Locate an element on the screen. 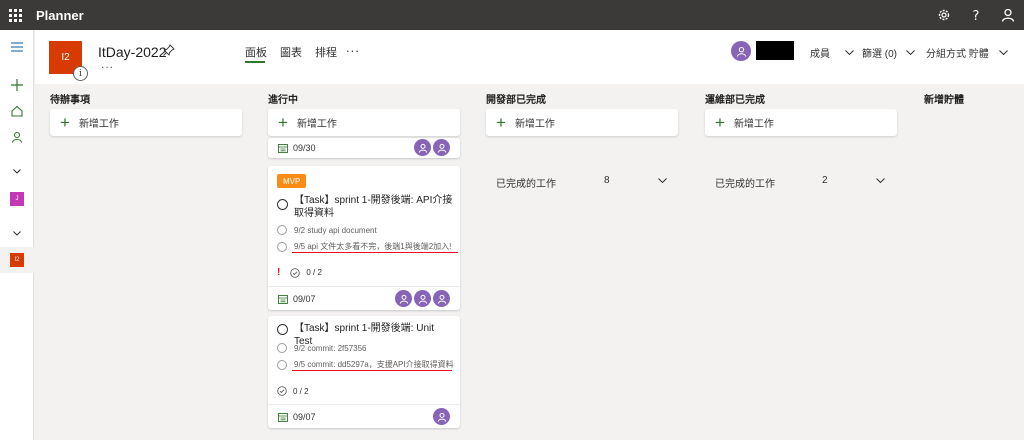 The height and width of the screenshot is (440, 1024). tab-active-indicator is located at coordinates (255, 62).